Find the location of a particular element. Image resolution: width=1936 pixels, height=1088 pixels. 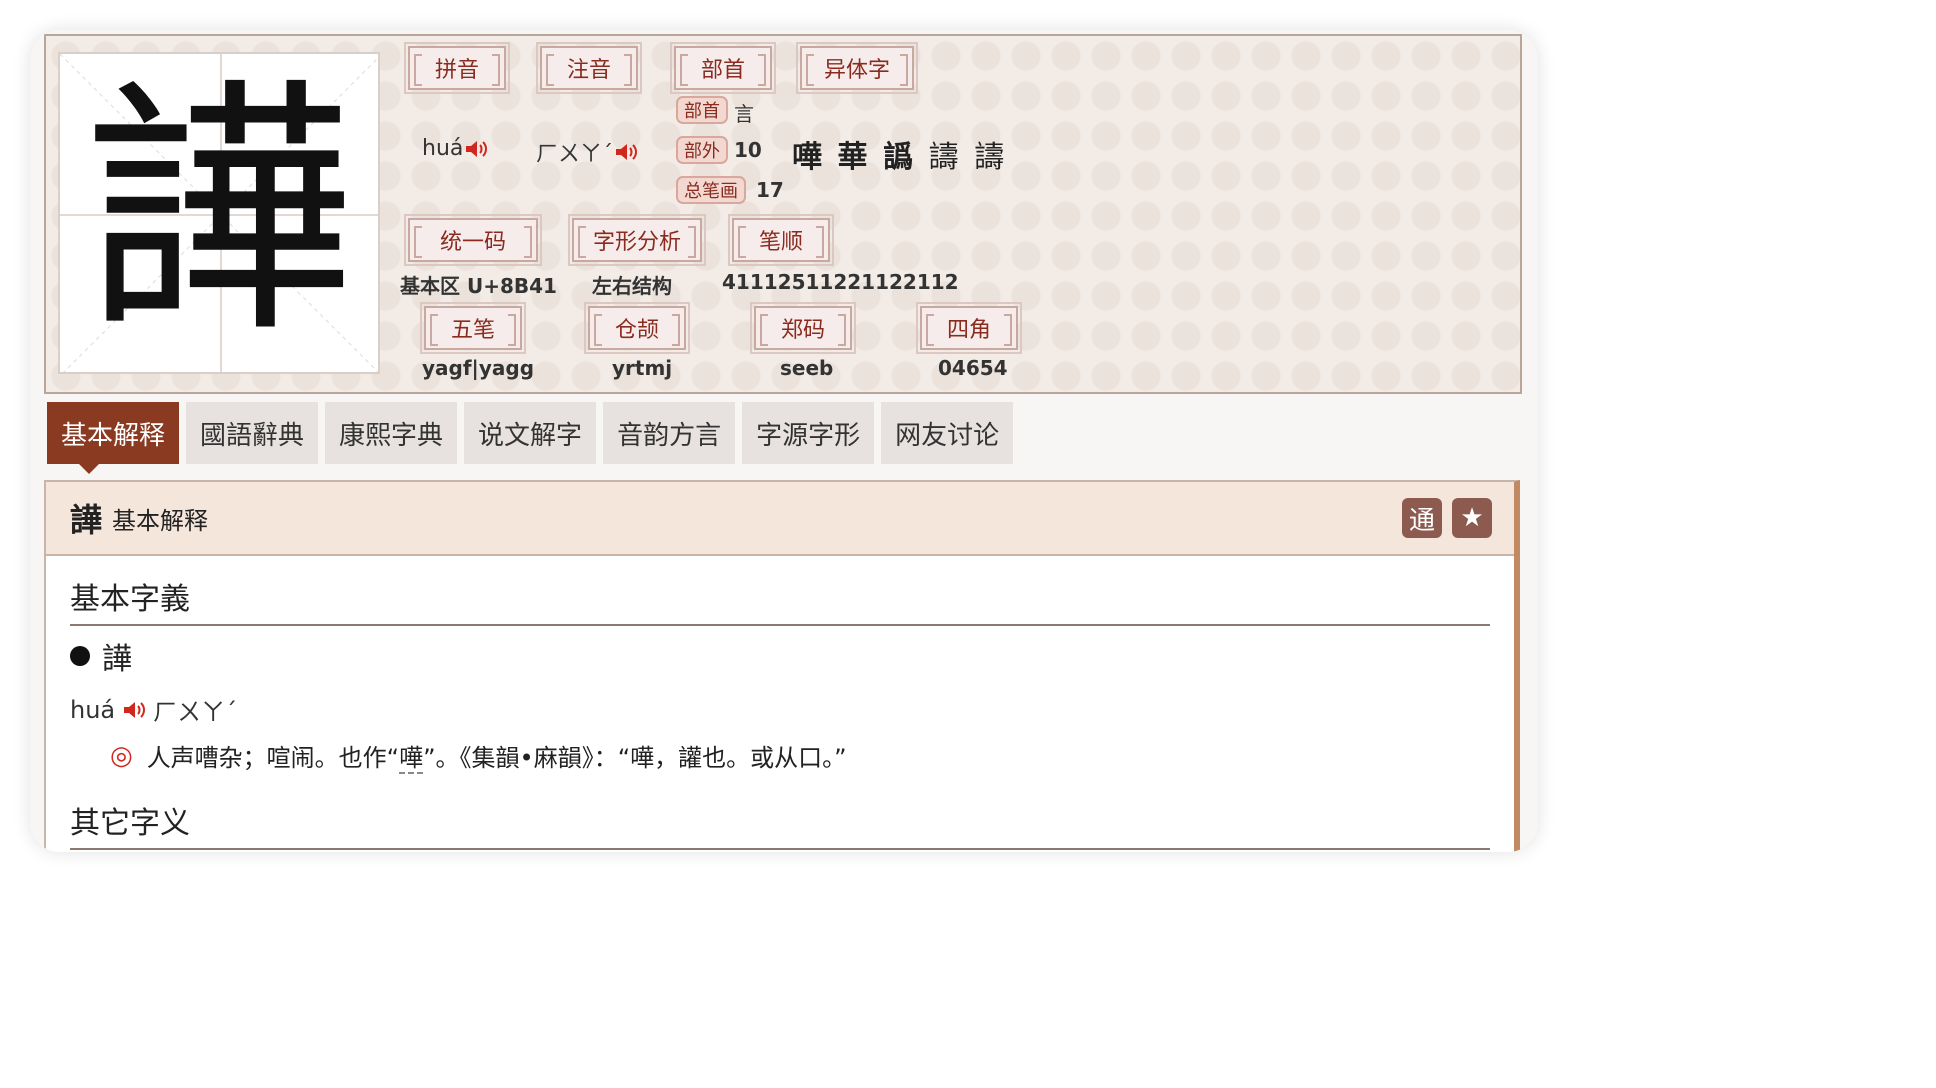

definition-text-b: ”。《集韻•麻韻》：“嘩，讙也。或从口。” is located at coordinates (635, 758).